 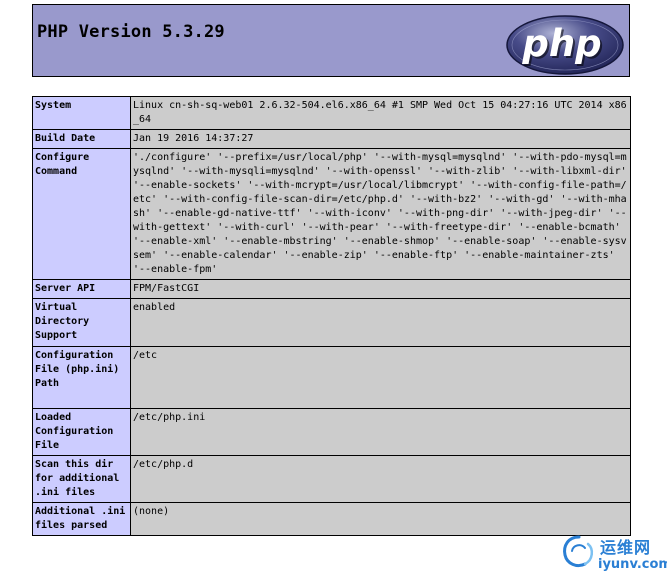 What do you see at coordinates (380, 377) in the screenshot?
I see `row-value: /etc` at bounding box center [380, 377].